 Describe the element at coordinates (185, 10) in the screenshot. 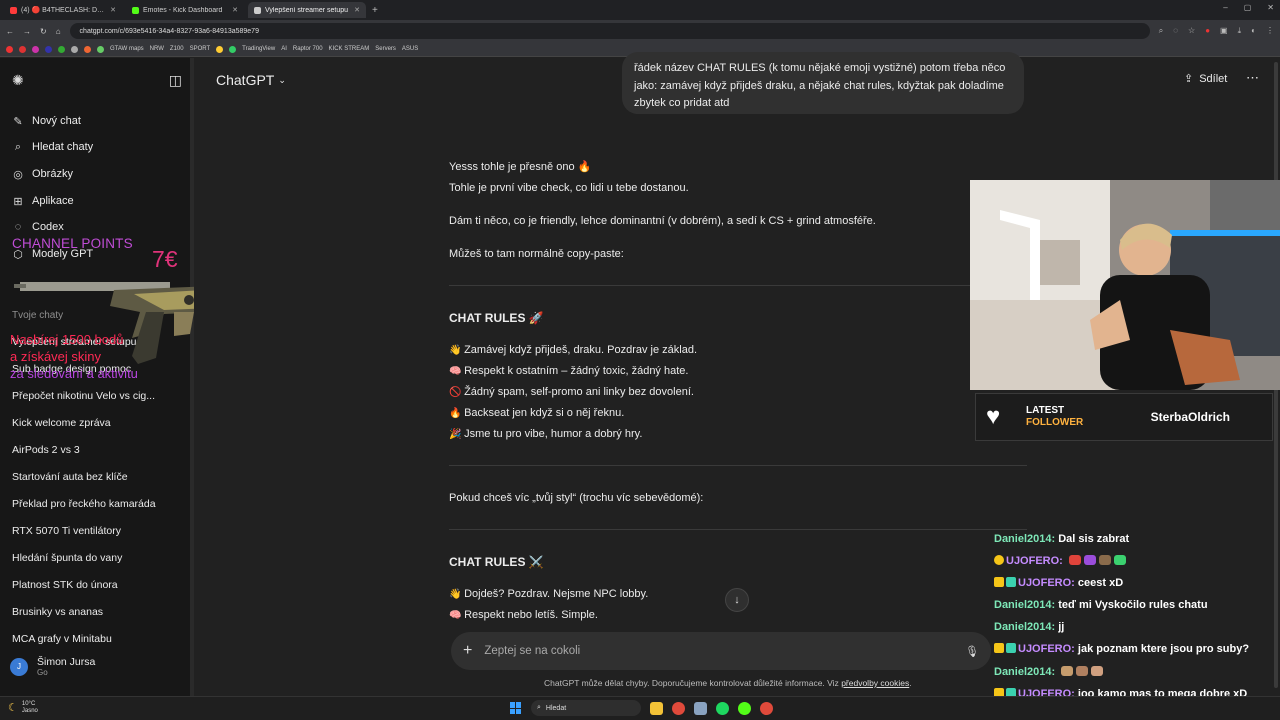

I see `browser-tab-kick: Emotes - Kick Dashboard ✕` at that location.